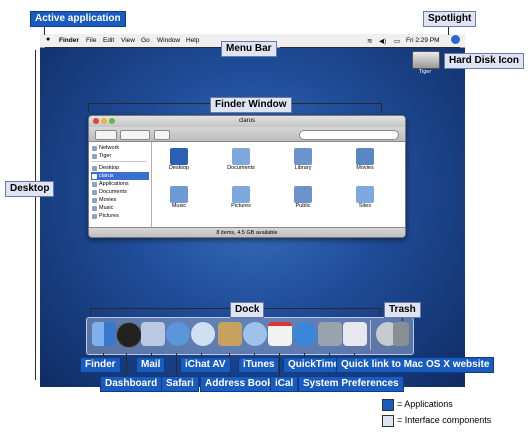 The height and width of the screenshot is (447, 530). I want to click on battery-icon: ▭, so click(397, 41).